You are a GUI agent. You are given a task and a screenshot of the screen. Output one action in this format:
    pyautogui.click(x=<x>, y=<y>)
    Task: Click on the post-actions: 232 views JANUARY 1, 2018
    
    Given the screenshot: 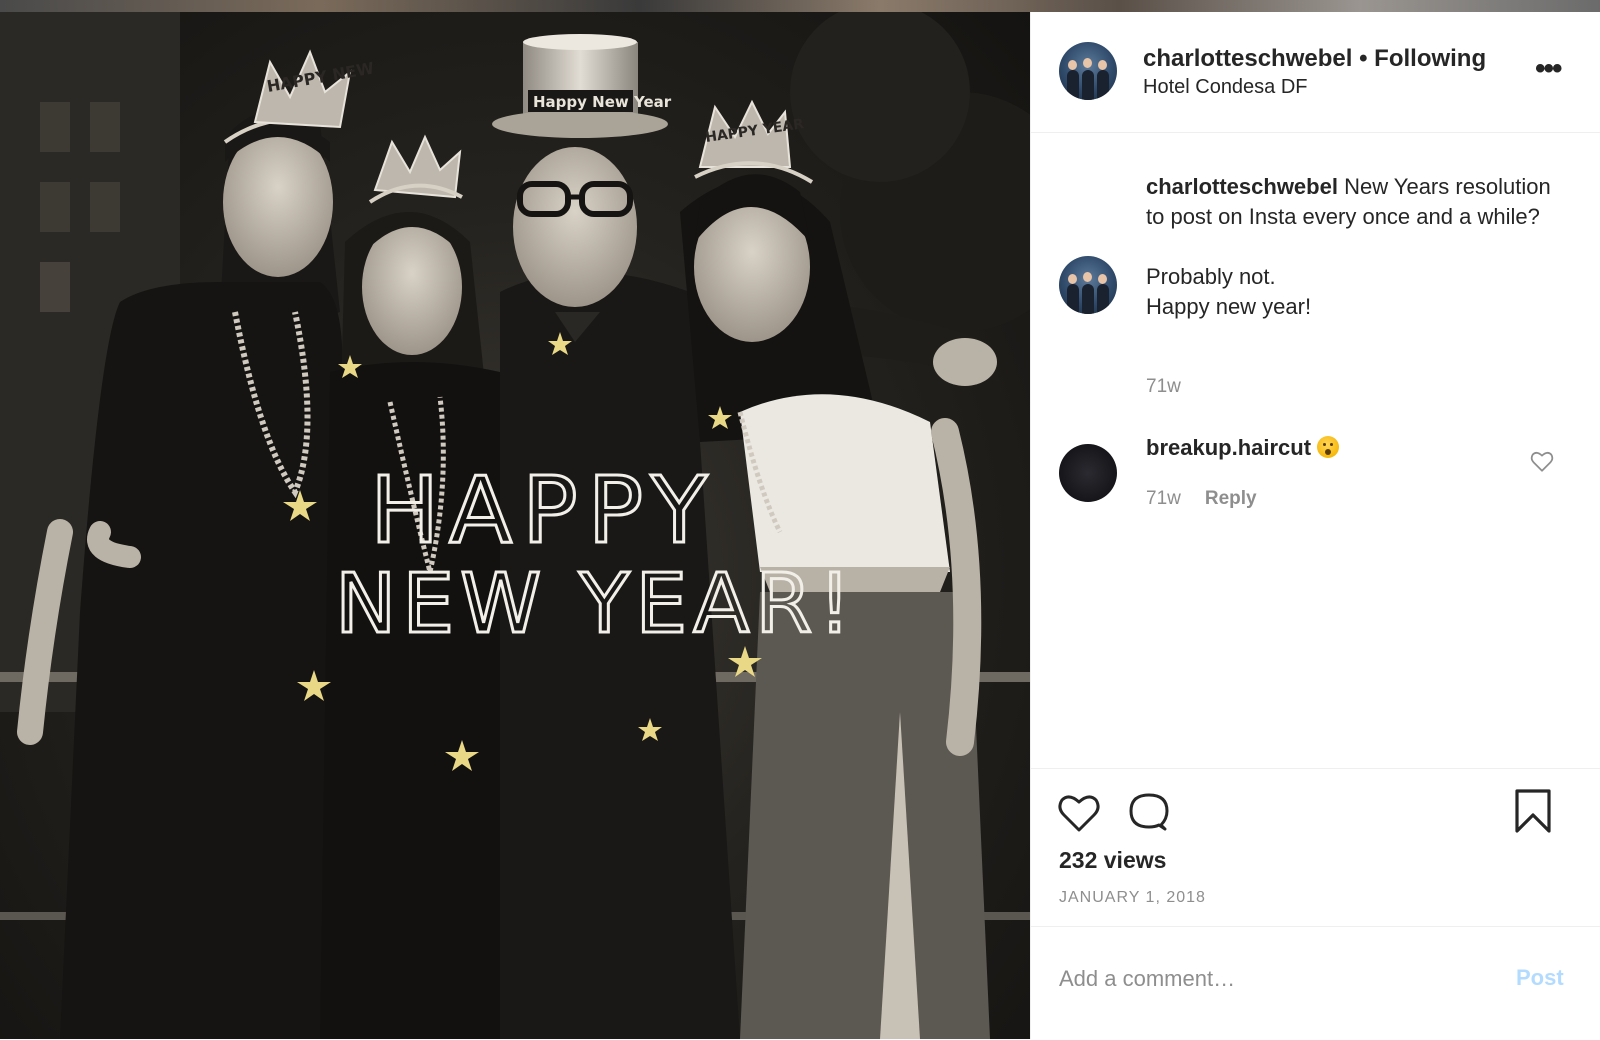 What is the action you would take?
    pyautogui.click(x=1315, y=853)
    